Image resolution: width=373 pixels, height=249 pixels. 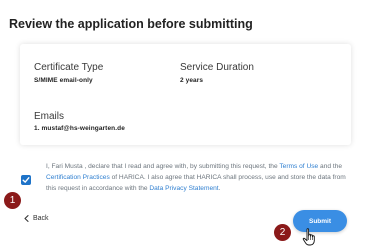 What do you see at coordinates (78, 177) in the screenshot?
I see `certification-practices-link: Certification Practices` at bounding box center [78, 177].